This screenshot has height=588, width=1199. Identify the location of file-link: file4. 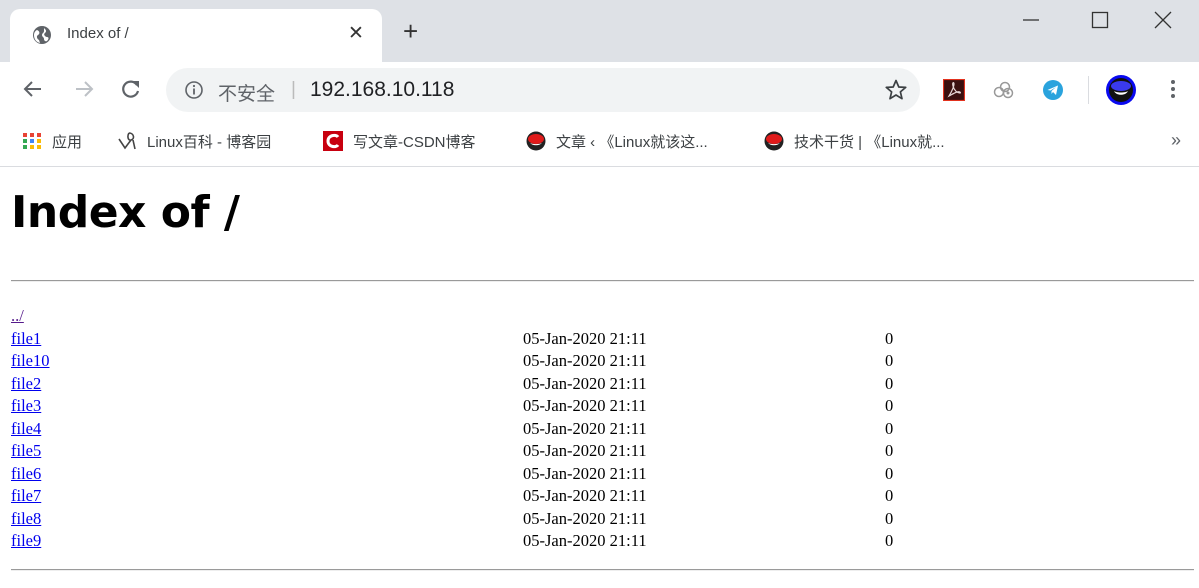
(26, 428).